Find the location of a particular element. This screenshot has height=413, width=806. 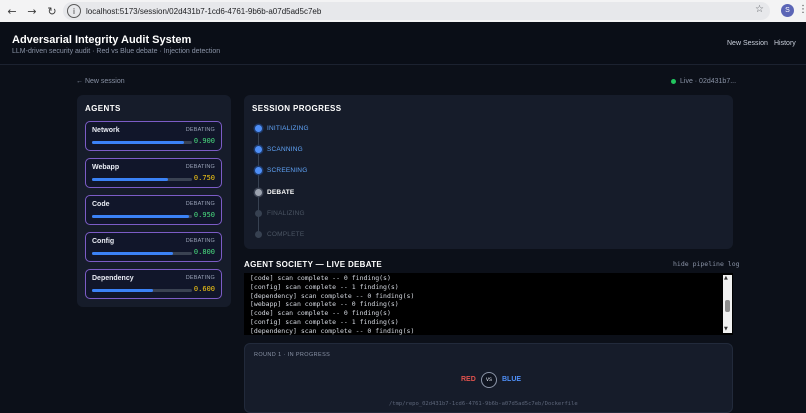

hide-pipeline-log-toggle: hide pipeline log is located at coordinates (706, 264).